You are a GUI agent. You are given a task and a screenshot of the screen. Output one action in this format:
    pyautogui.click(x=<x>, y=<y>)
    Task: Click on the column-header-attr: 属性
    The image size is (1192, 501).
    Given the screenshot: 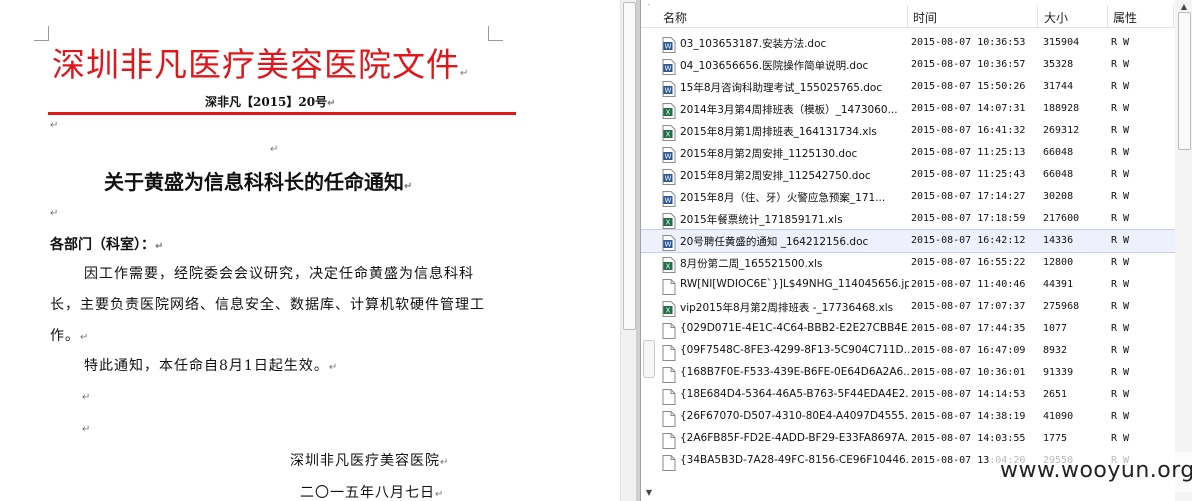 What is the action you would take?
    pyautogui.click(x=1125, y=17)
    